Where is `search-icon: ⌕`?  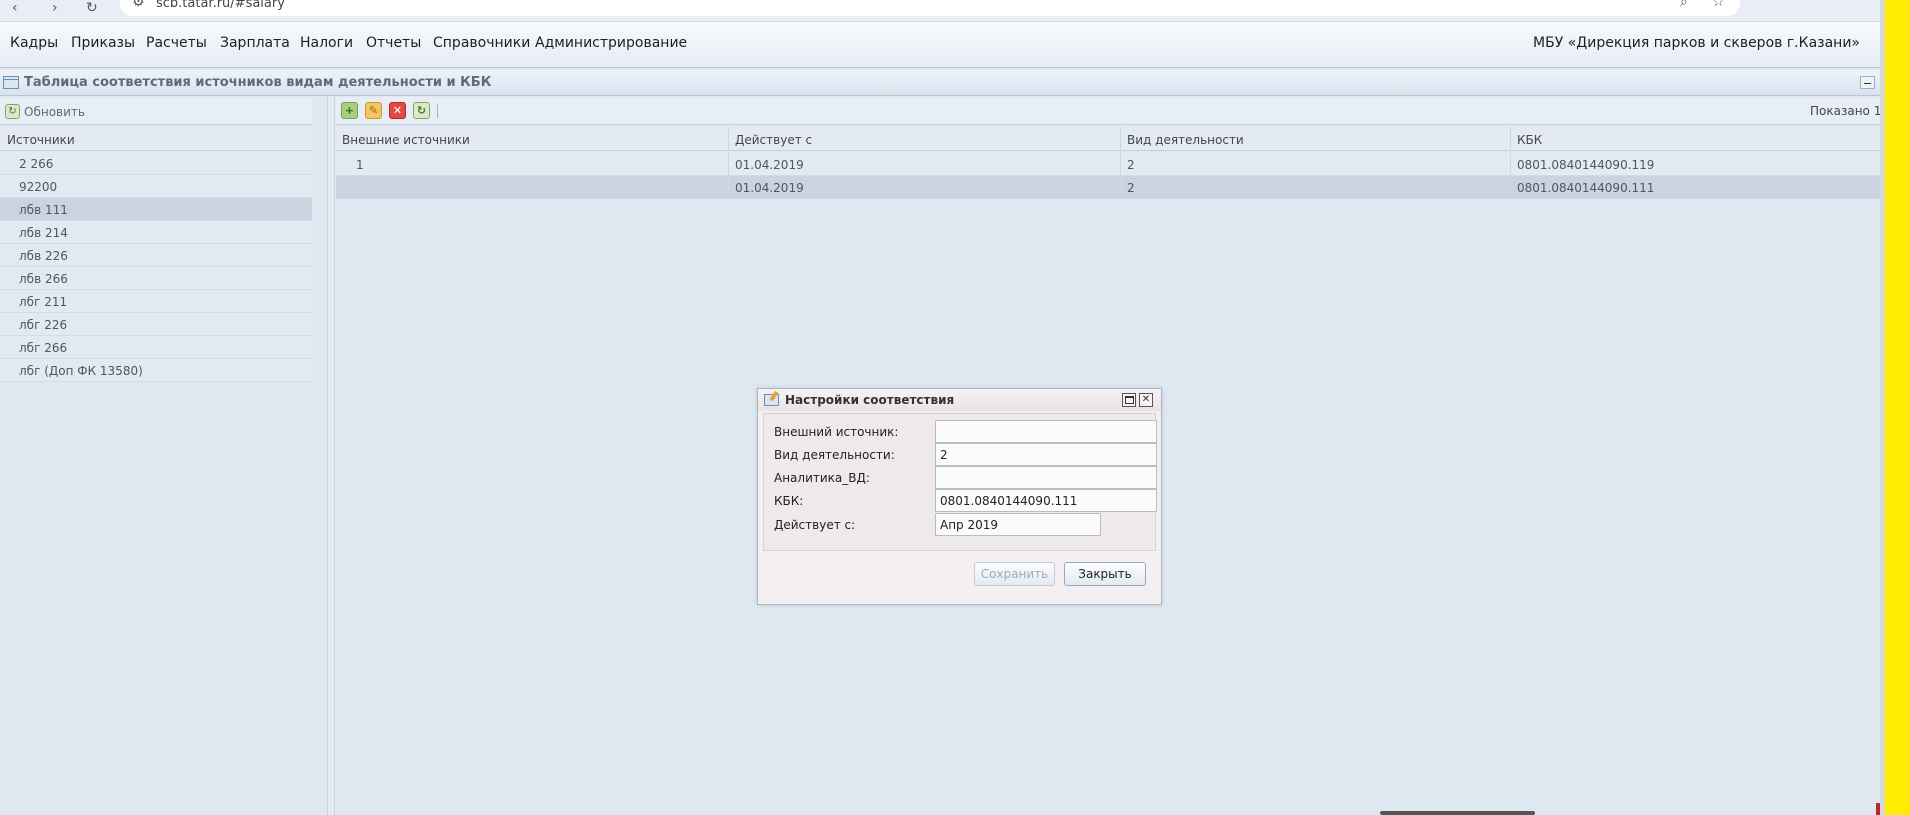
search-icon: ⌕ is located at coordinates (1684, 5).